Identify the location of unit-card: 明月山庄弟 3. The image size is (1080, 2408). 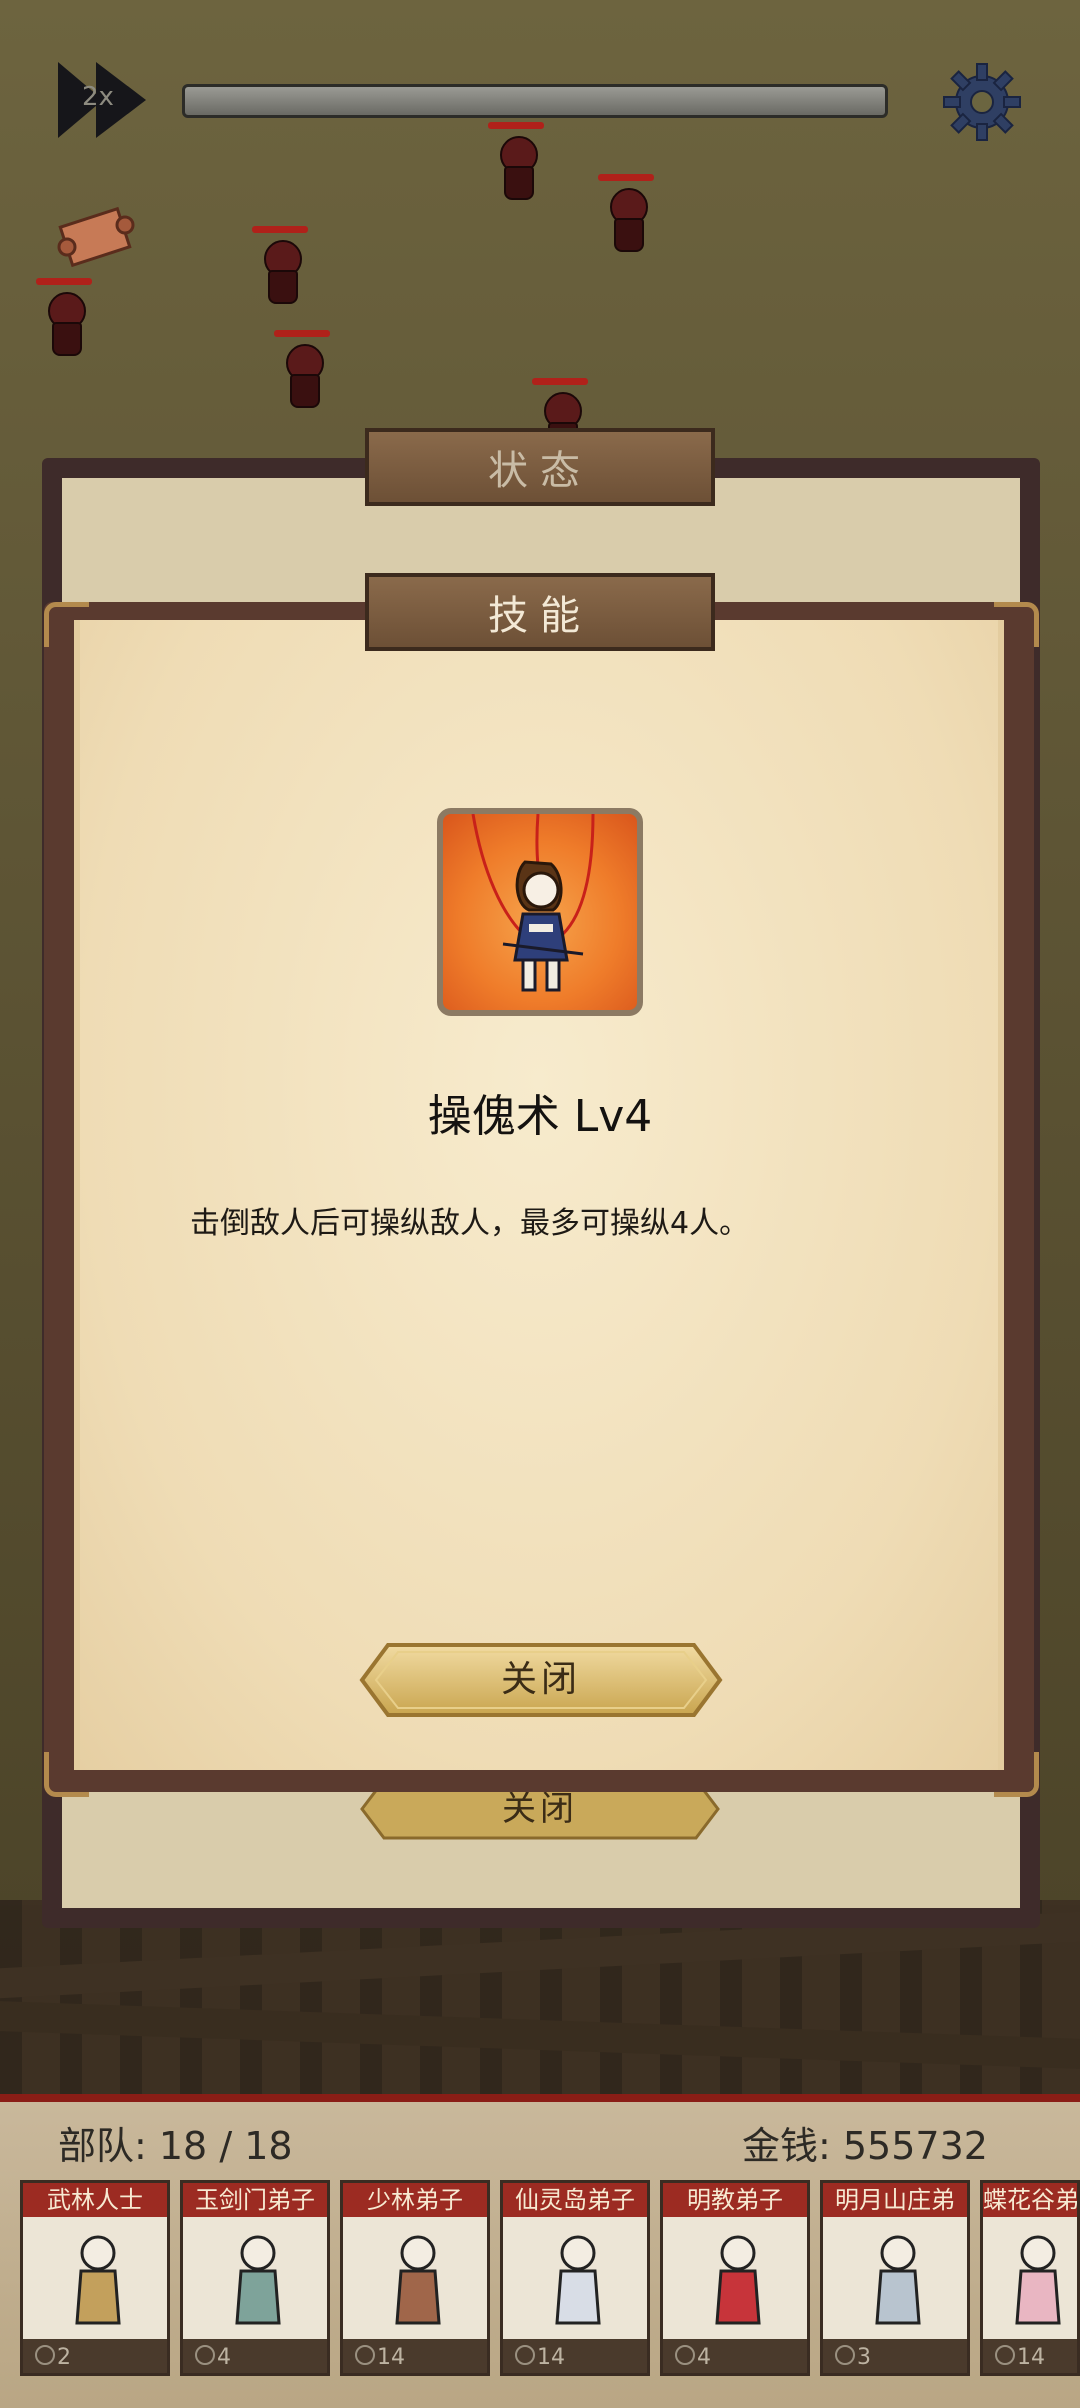
(895, 2278).